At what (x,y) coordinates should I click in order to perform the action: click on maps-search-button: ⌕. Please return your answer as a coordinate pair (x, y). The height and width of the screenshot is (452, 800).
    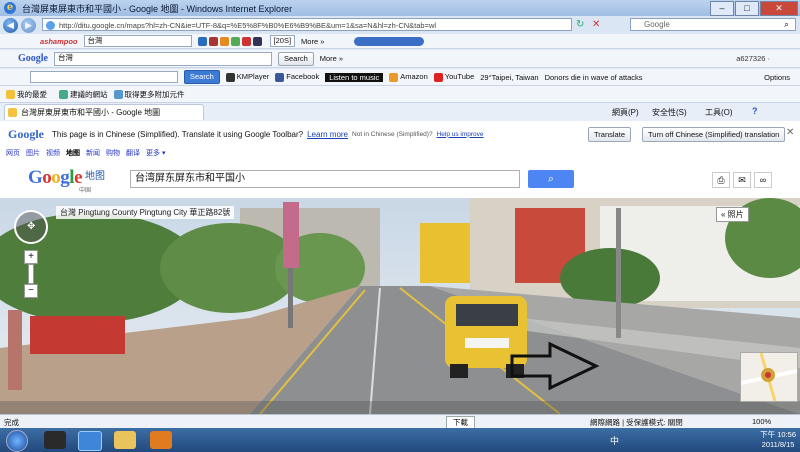
    Looking at the image, I should click on (551, 179).